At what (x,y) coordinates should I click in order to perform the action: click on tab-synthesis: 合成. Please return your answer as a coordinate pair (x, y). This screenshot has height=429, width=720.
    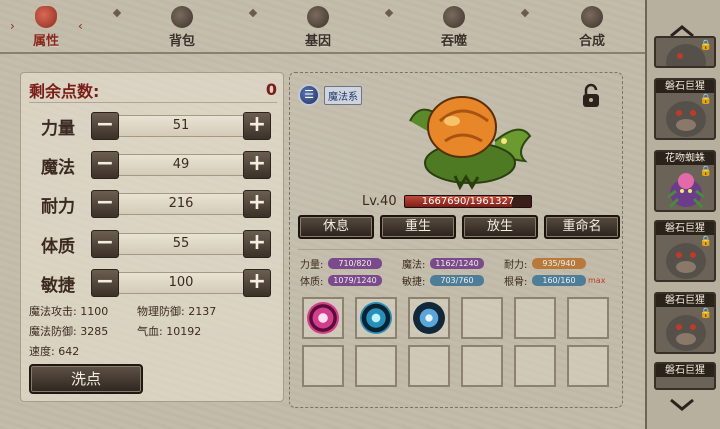
    Looking at the image, I should click on (592, 27).